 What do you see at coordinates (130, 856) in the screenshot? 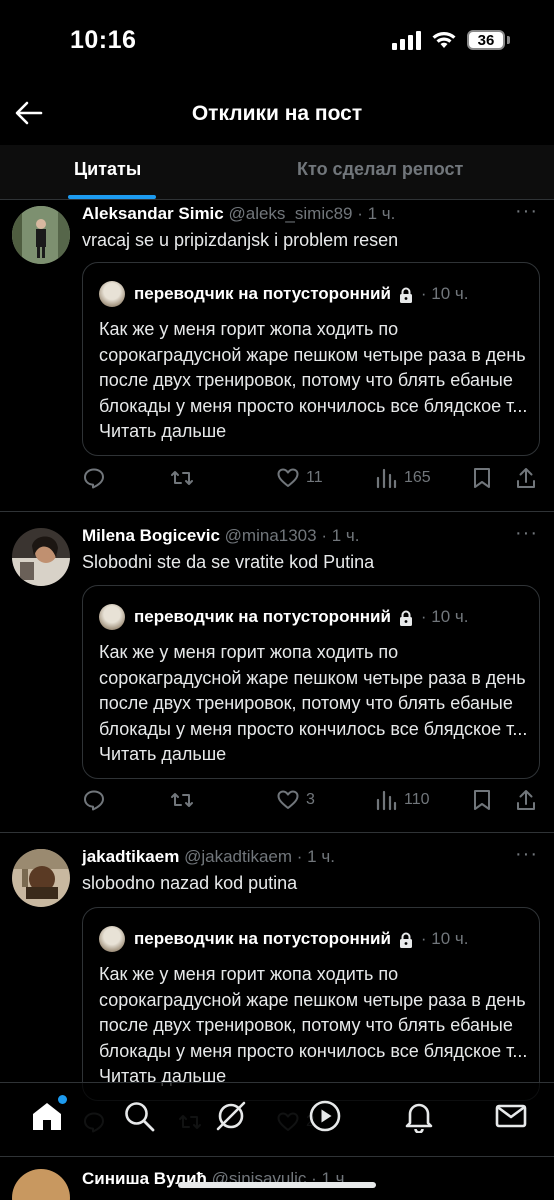
I see `author-name: jakadtikaem` at bounding box center [130, 856].